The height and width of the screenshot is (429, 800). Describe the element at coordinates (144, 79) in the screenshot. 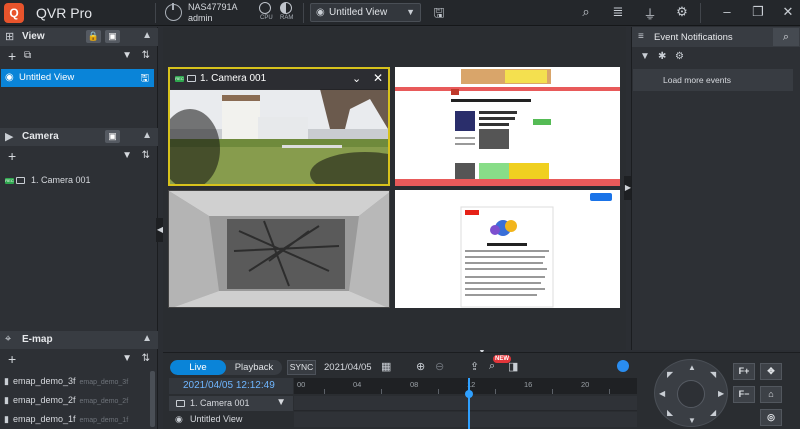

I see `save-icon: 🖫` at that location.